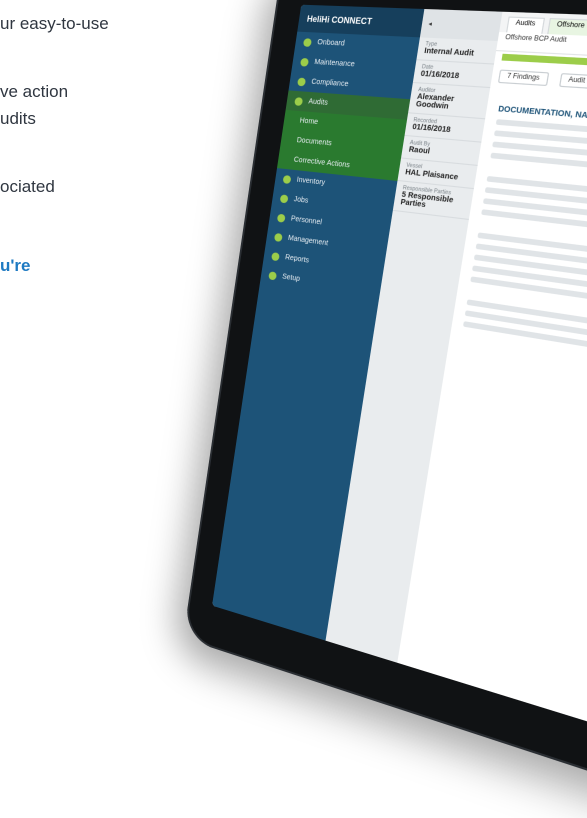 The width and height of the screenshot is (587, 818). Describe the element at coordinates (54, 23) in the screenshot. I see `copy-line-1: ur easy-to-use` at that location.